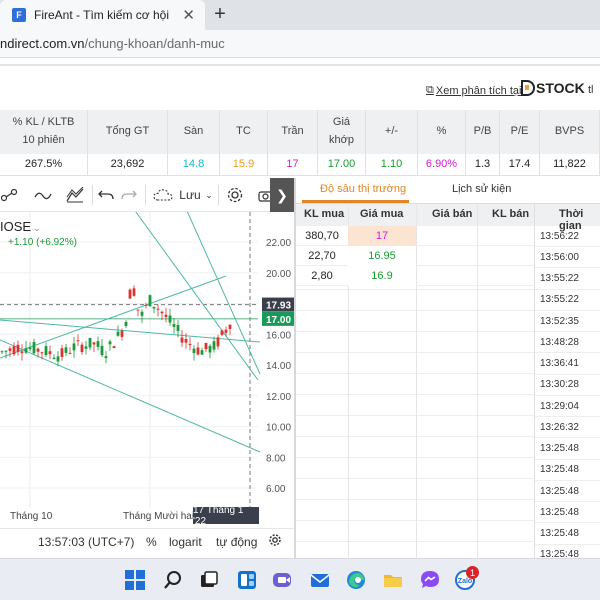  What do you see at coordinates (282, 195) in the screenshot?
I see `toolbar-expand-arrow-icon: ❯` at bounding box center [282, 195].